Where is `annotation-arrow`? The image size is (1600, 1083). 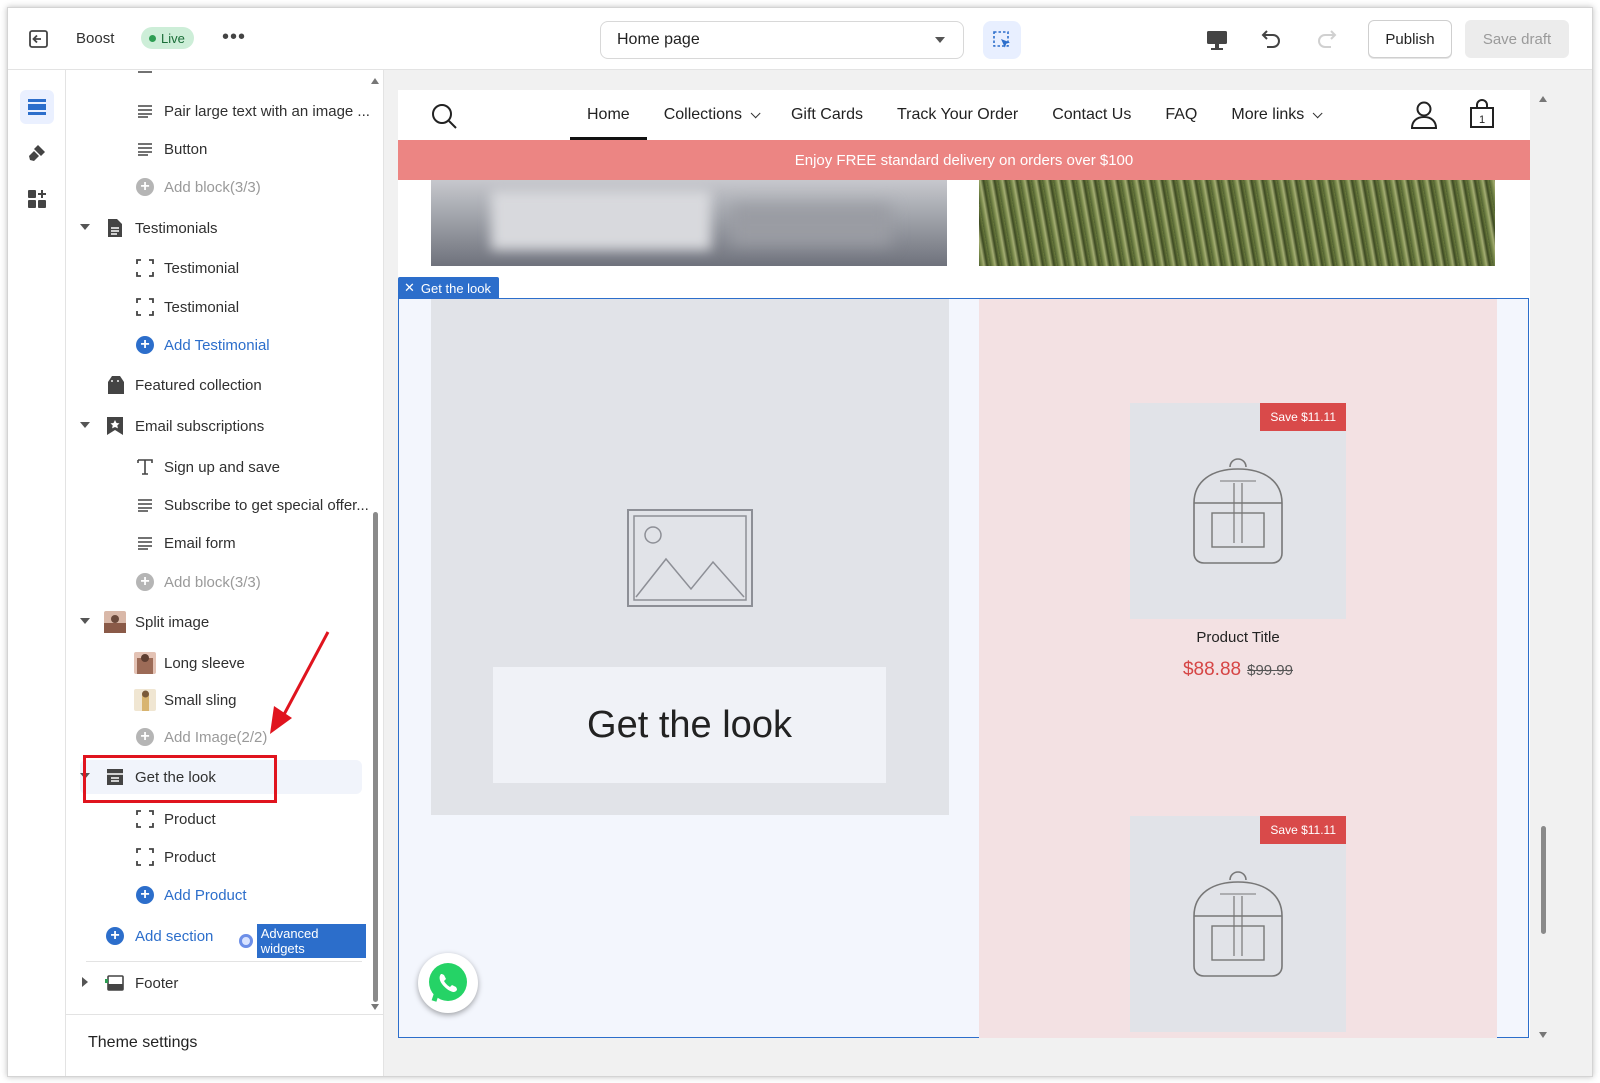 annotation-arrow is located at coordinates (300, 682).